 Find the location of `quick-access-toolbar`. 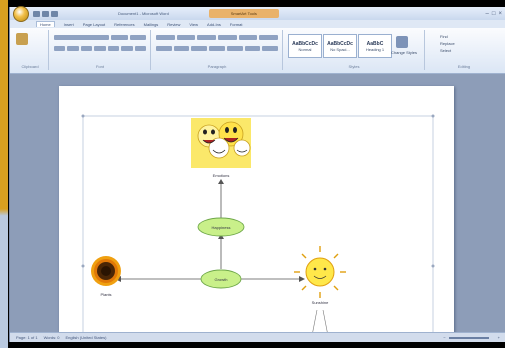

quick-access-toolbar is located at coordinates (45, 13).